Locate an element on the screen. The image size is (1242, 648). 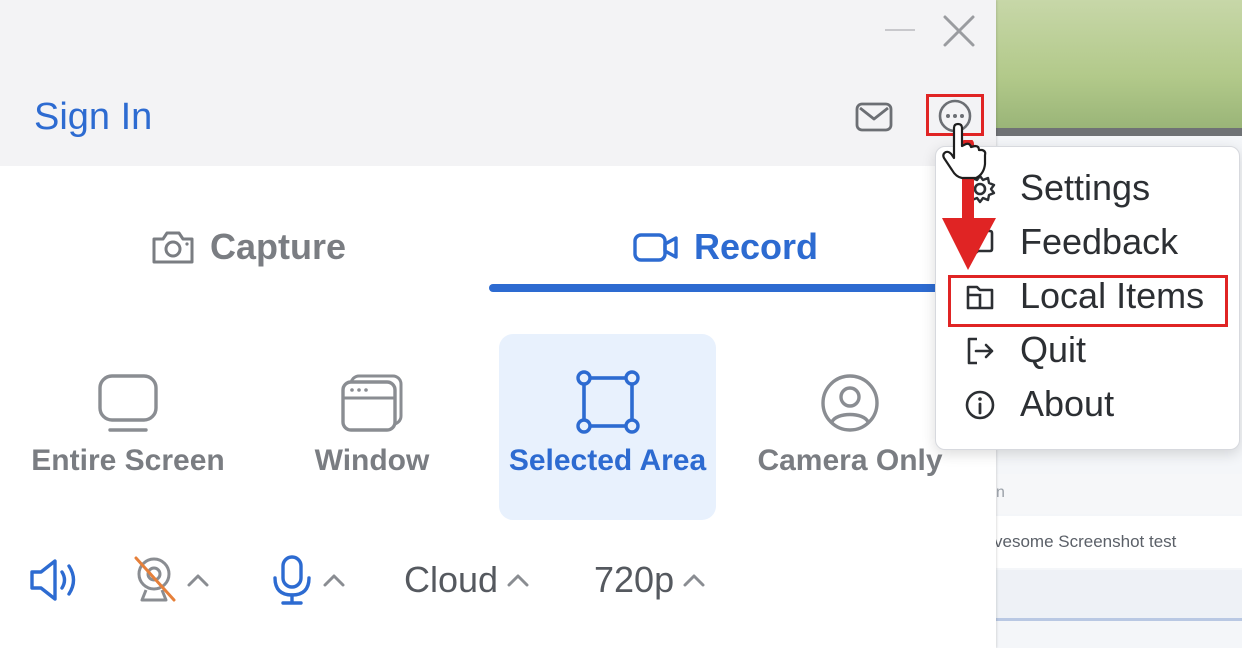
menu-item-label: Quit is located at coordinates (1053, 349).